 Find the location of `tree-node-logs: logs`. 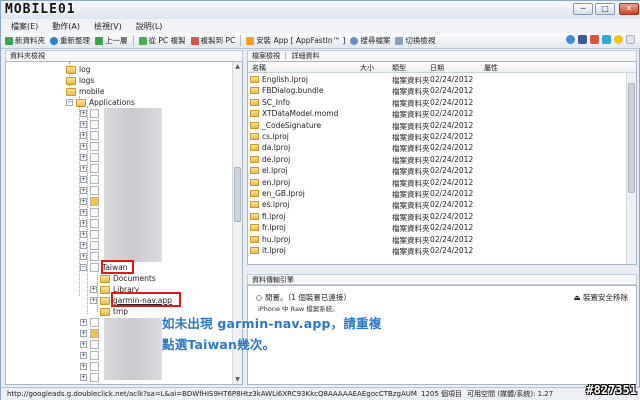

tree-node-logs: logs is located at coordinates (80, 80).